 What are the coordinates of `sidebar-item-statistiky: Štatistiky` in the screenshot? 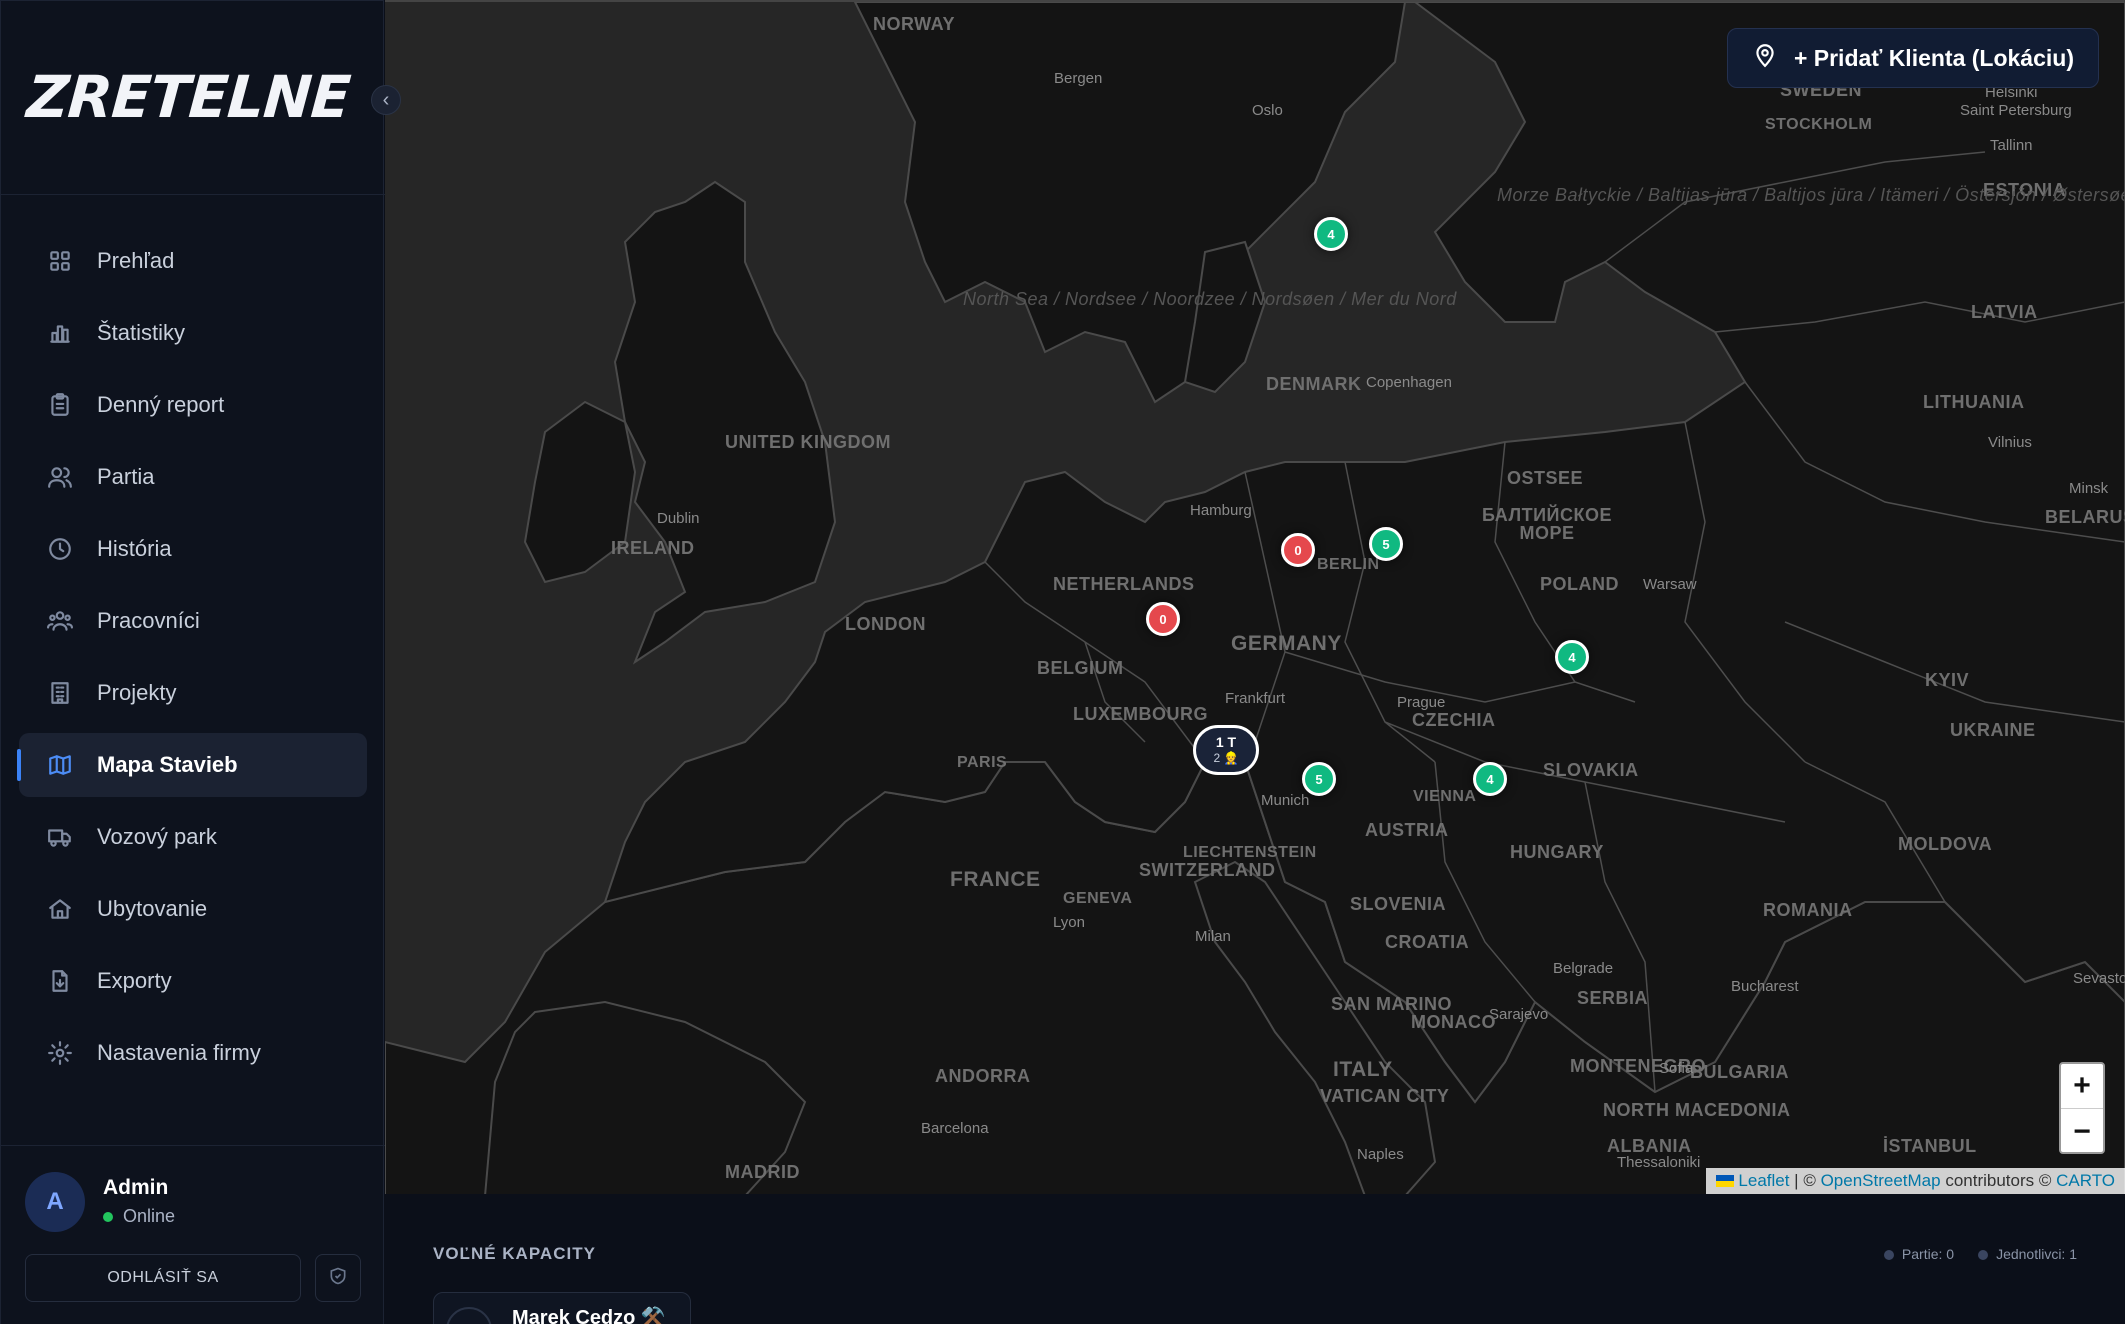 It's located at (193, 333).